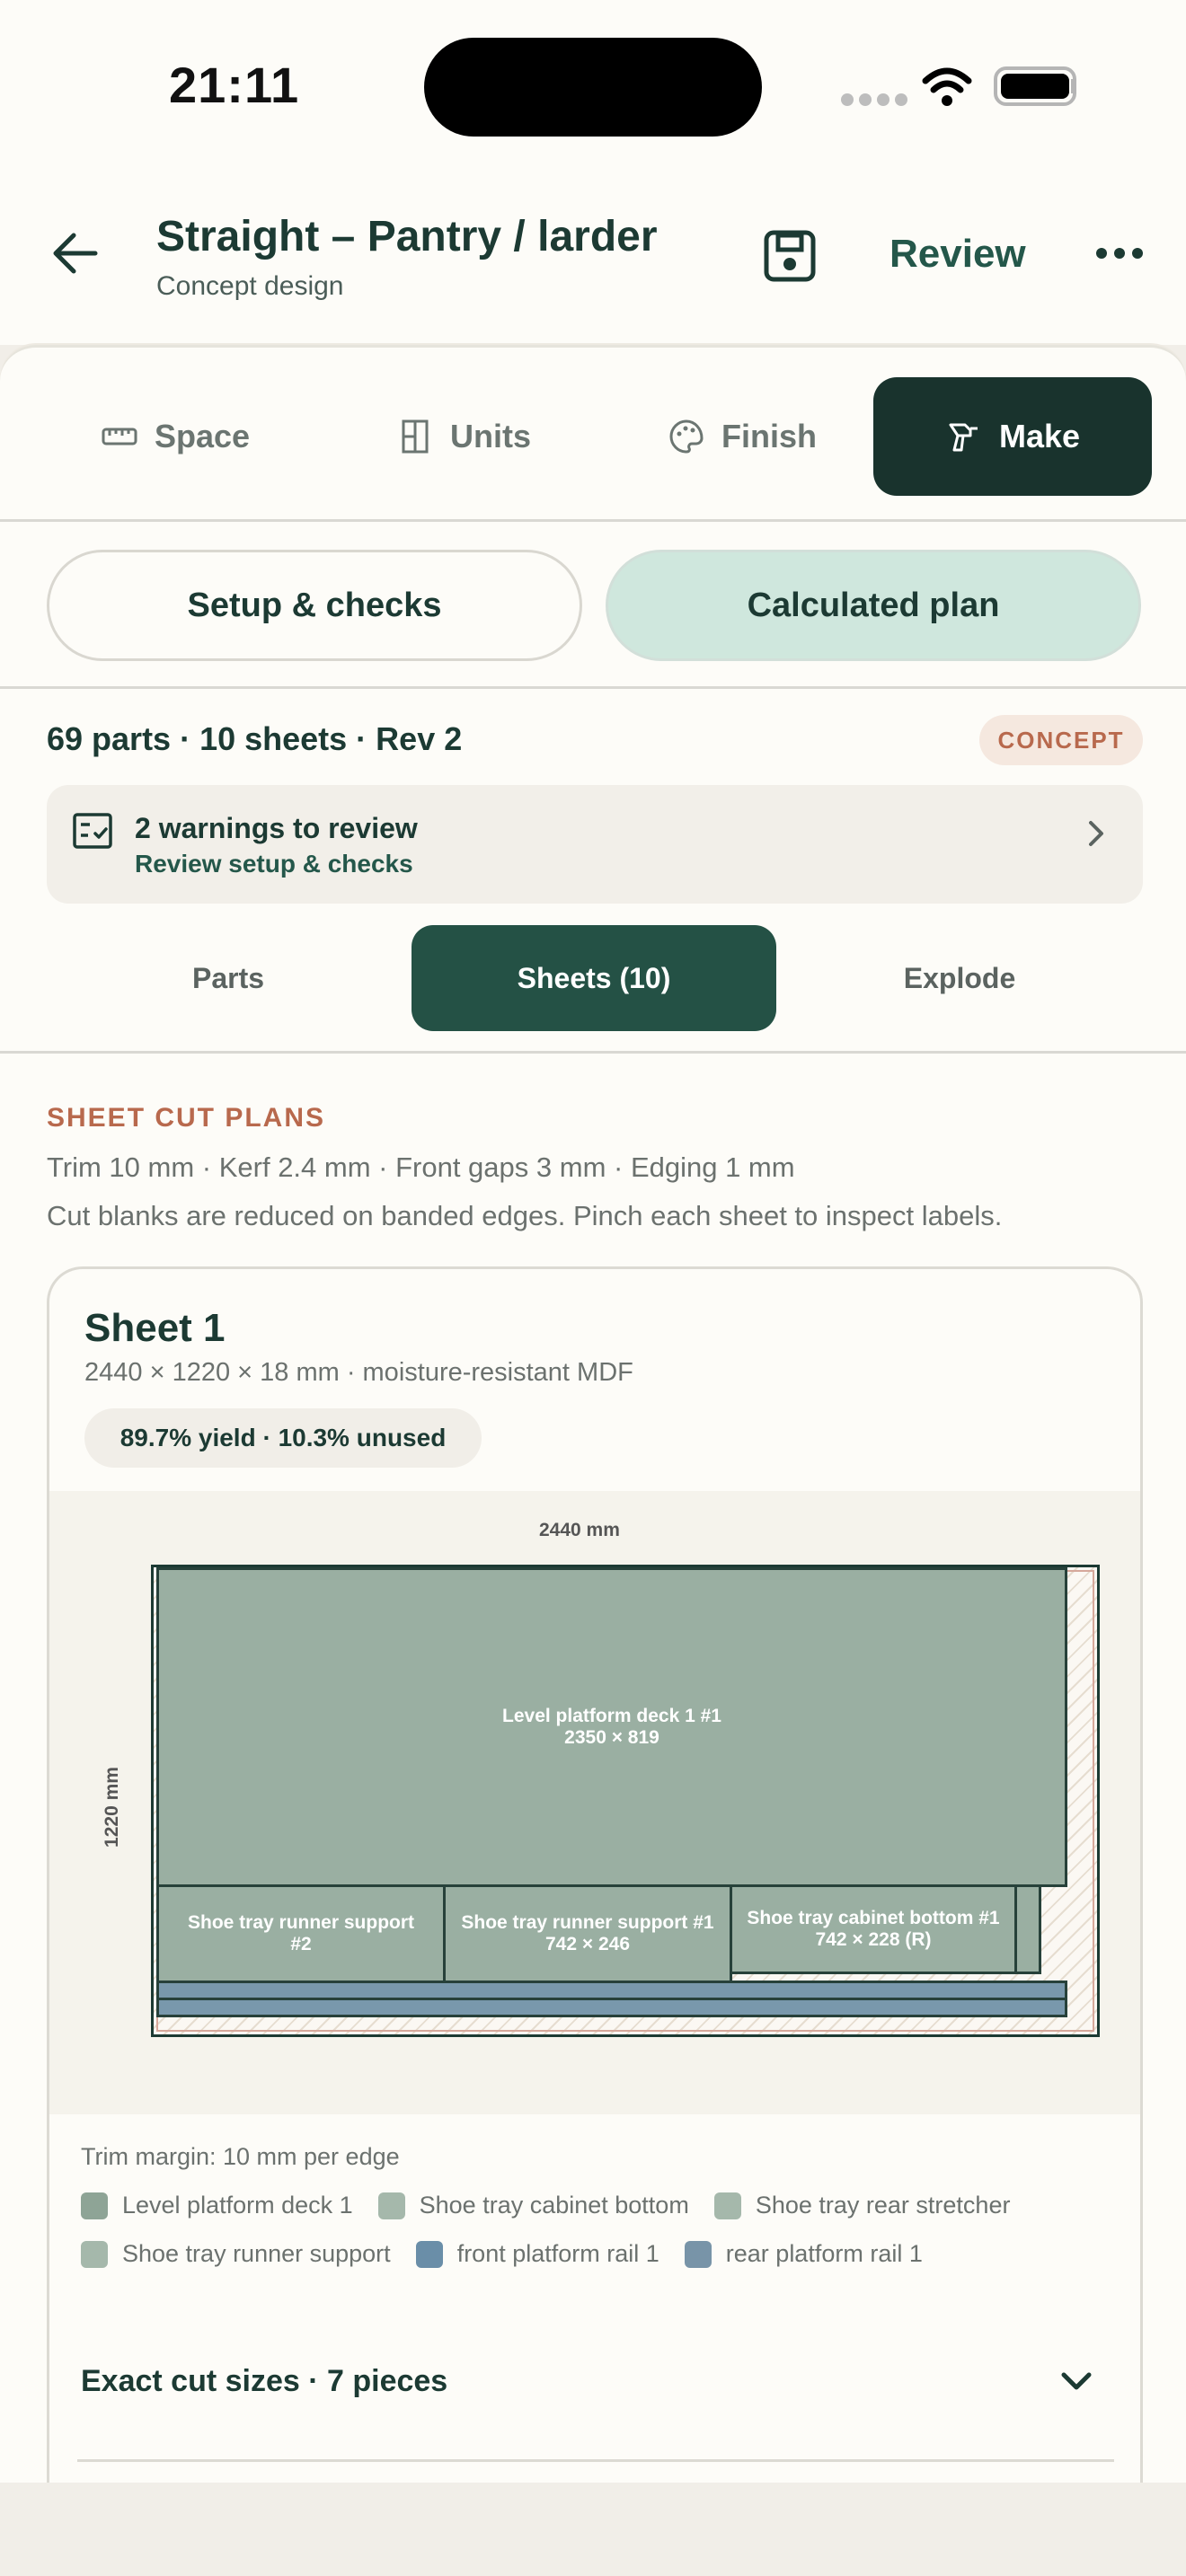 This screenshot has height=2576, width=1186. I want to click on tab-finish-label: Finish, so click(769, 436).